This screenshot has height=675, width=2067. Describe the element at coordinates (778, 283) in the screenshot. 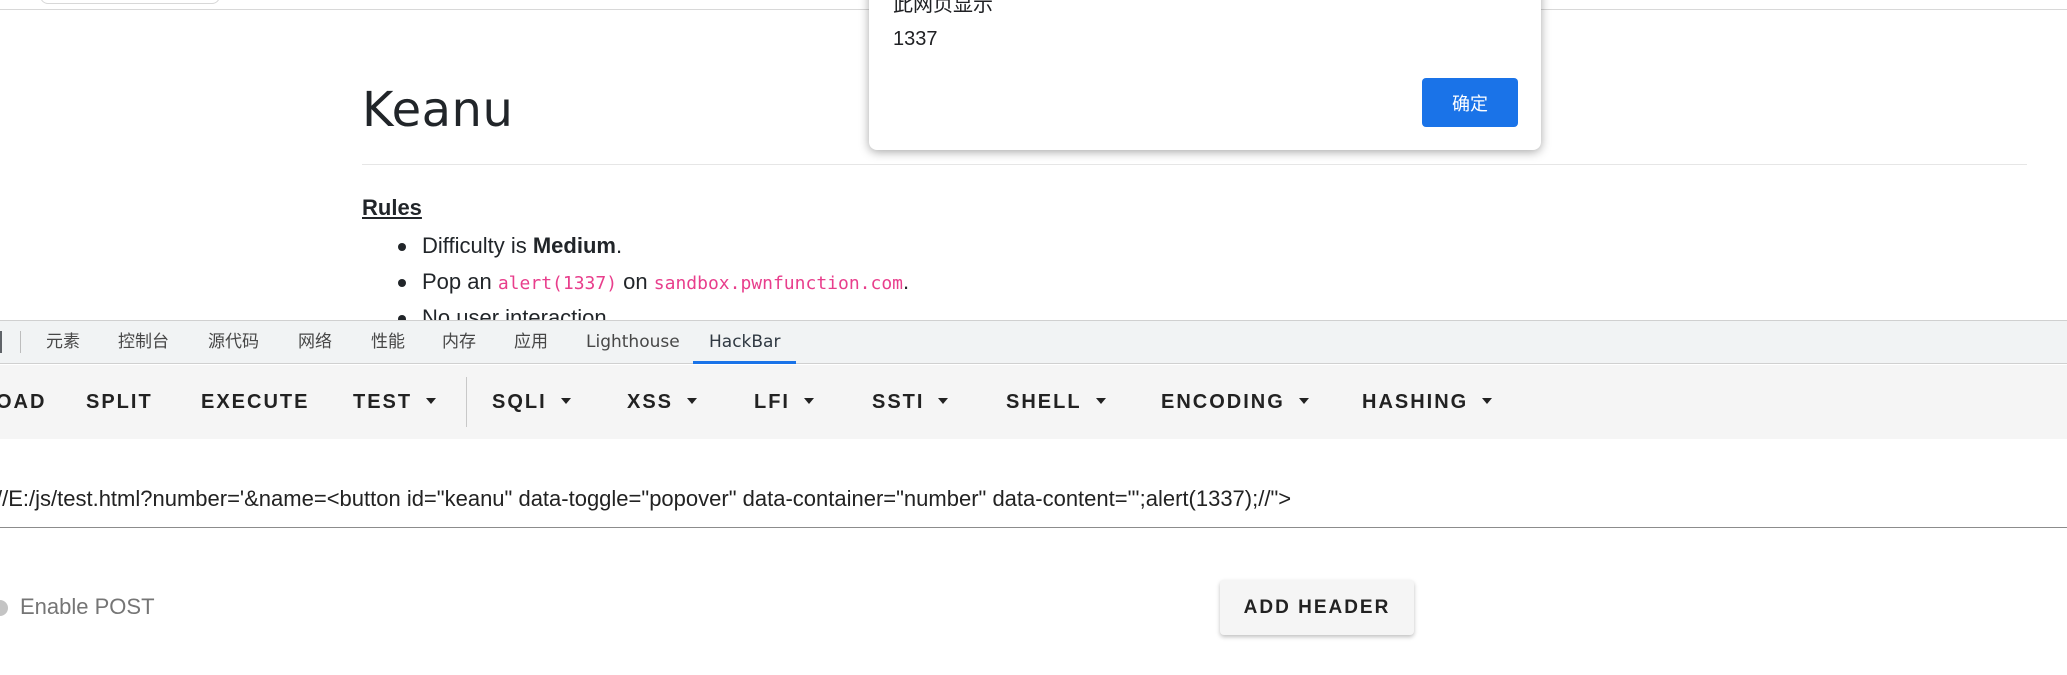

I see `rule-code-domain: sandbox.pwnfunction.com` at that location.